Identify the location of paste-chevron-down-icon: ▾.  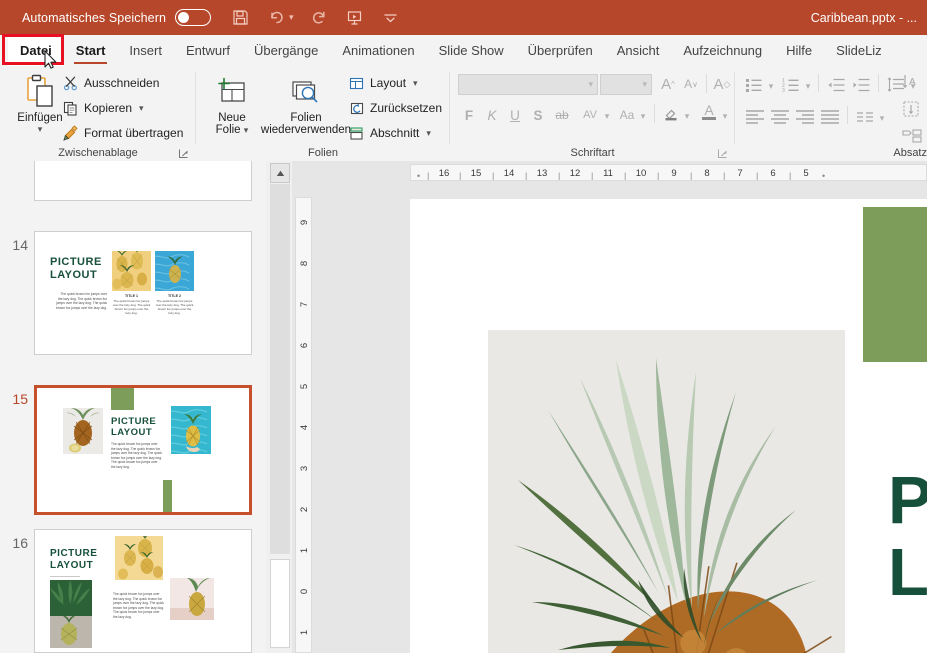
(40, 129).